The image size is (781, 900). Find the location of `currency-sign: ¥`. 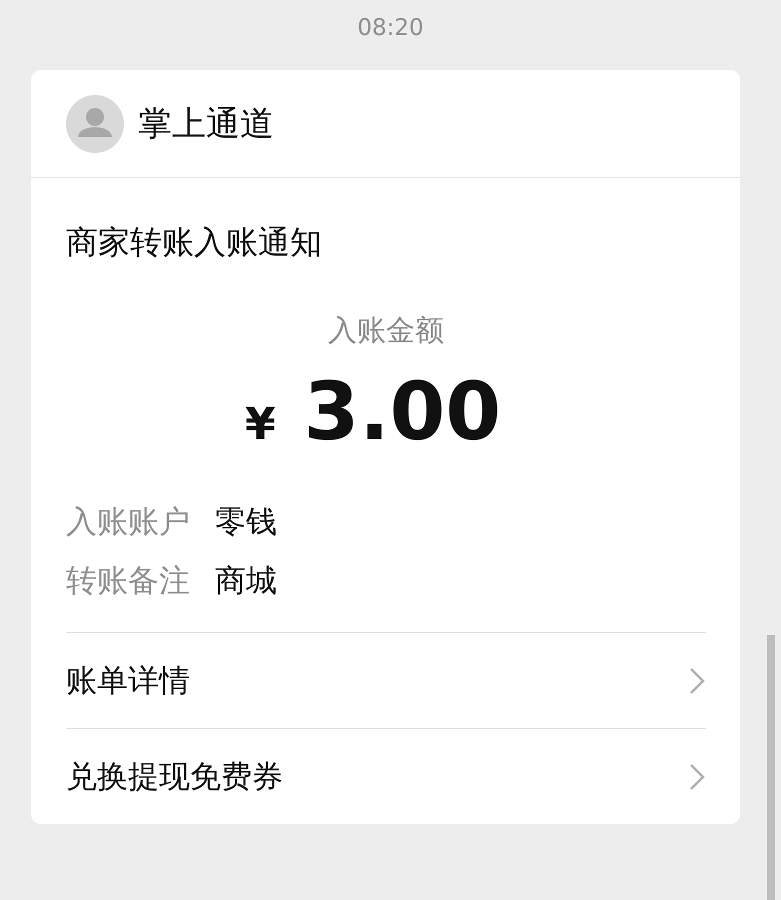

currency-sign: ¥ is located at coordinates (260, 424).